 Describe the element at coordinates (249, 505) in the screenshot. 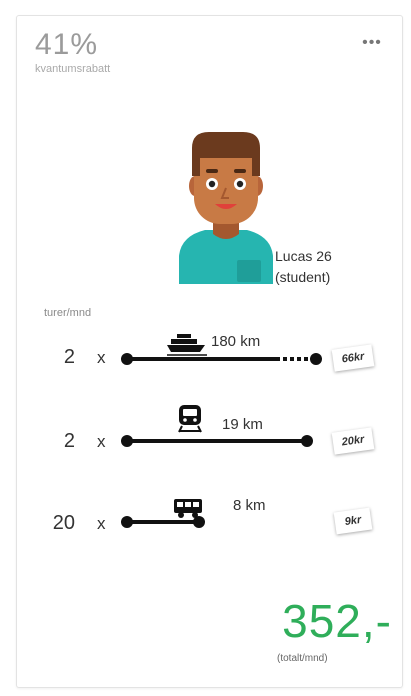

I see `route-distance: 8 km` at that location.